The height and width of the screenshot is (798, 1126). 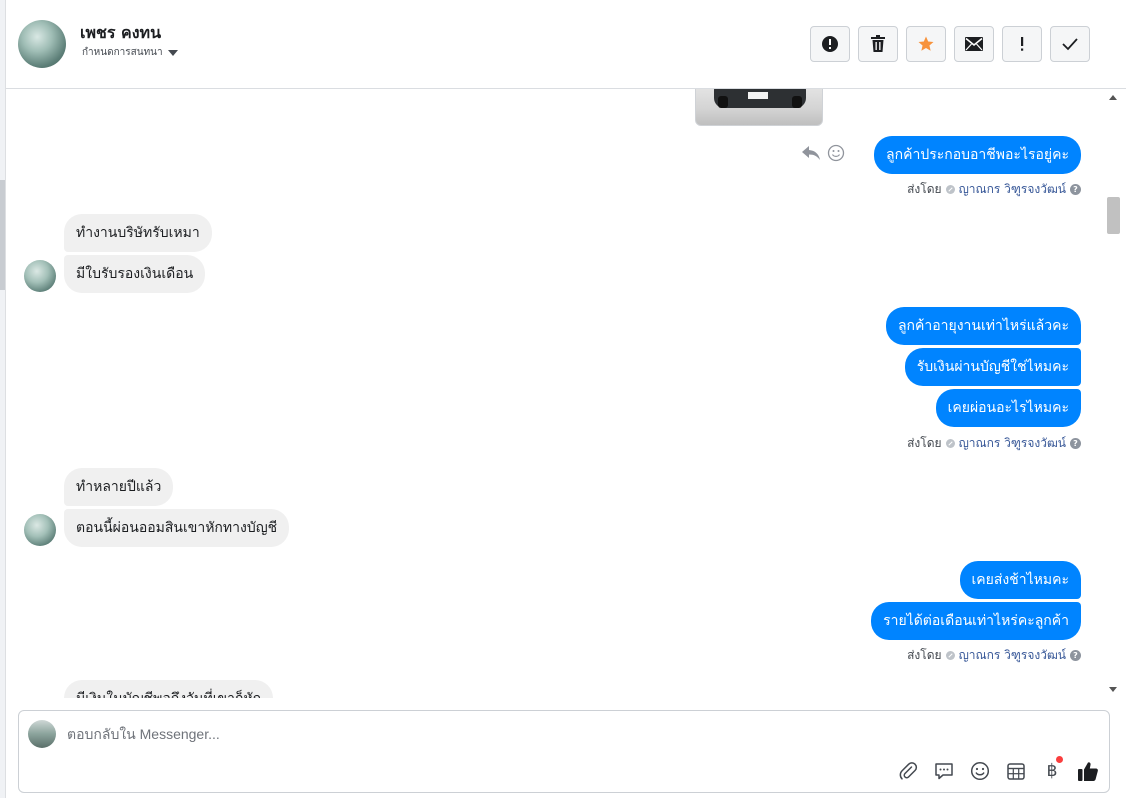 I want to click on thread-scrollbar, so click(x=1113, y=393).